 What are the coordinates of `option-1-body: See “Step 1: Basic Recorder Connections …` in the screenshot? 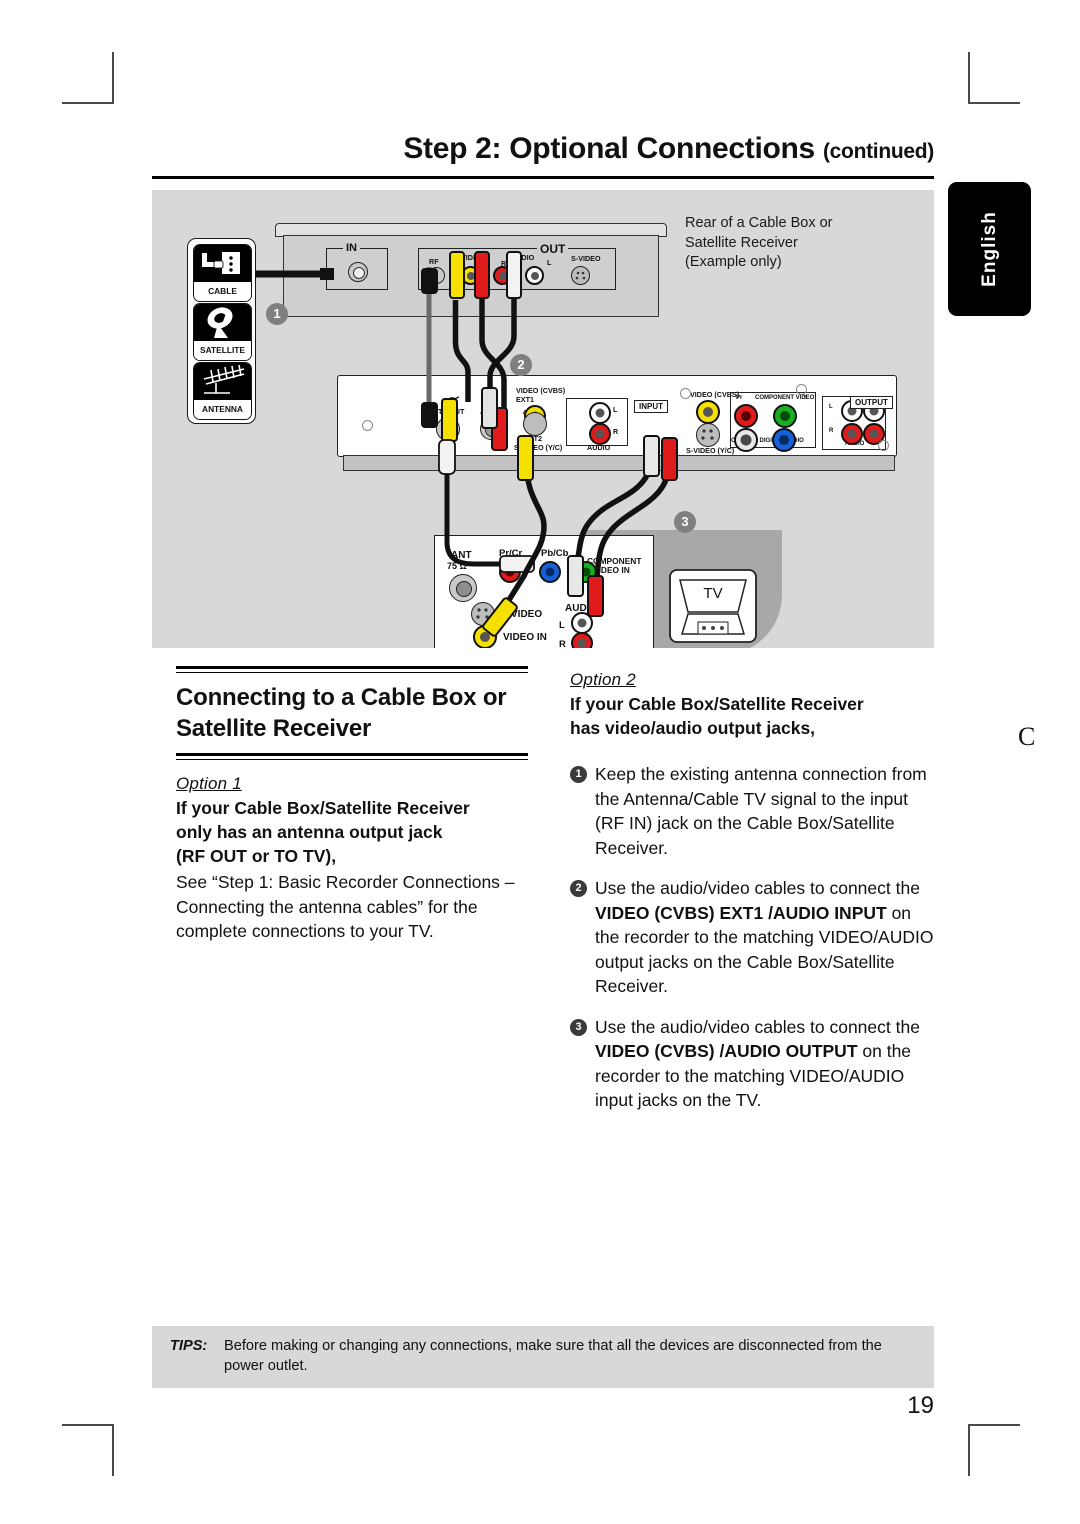 It's located at (345, 906).